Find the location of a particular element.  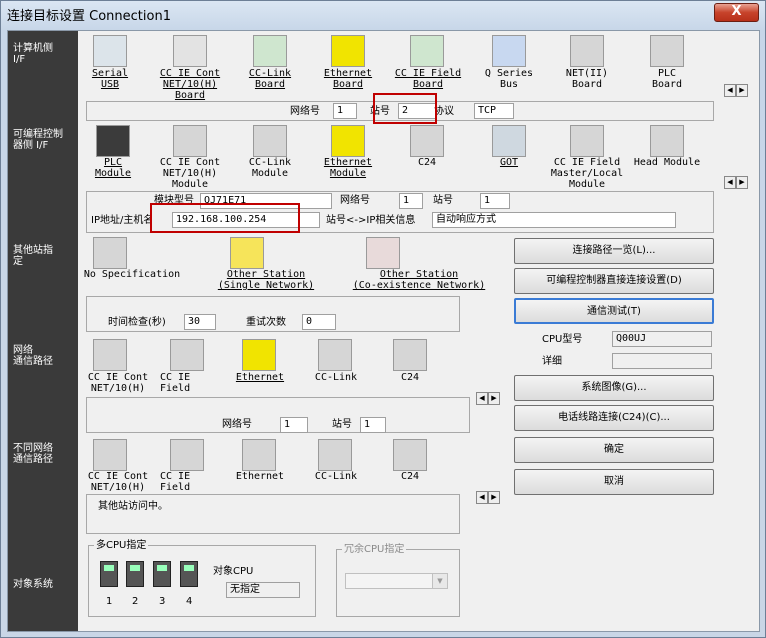

close-button: X is located at coordinates (736, 12).